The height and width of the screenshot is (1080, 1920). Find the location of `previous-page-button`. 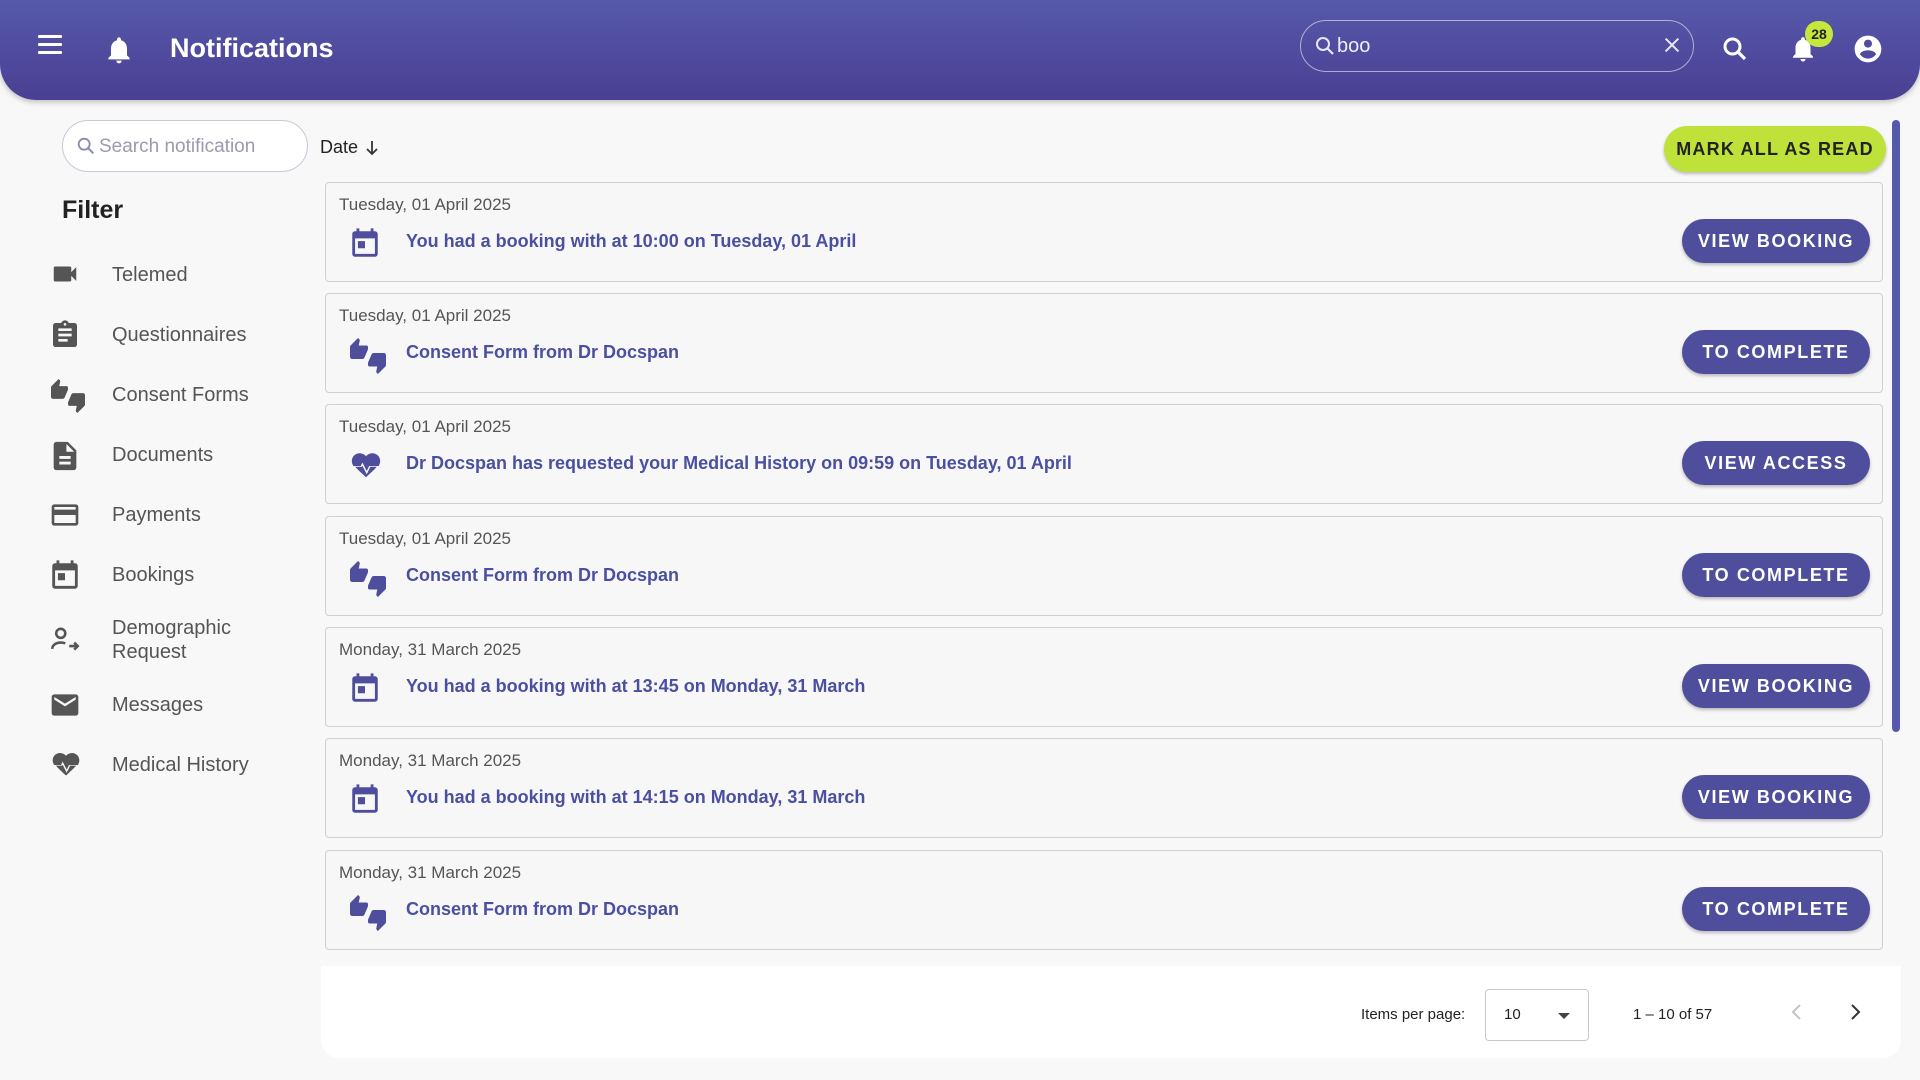

previous-page-button is located at coordinates (1797, 1014).